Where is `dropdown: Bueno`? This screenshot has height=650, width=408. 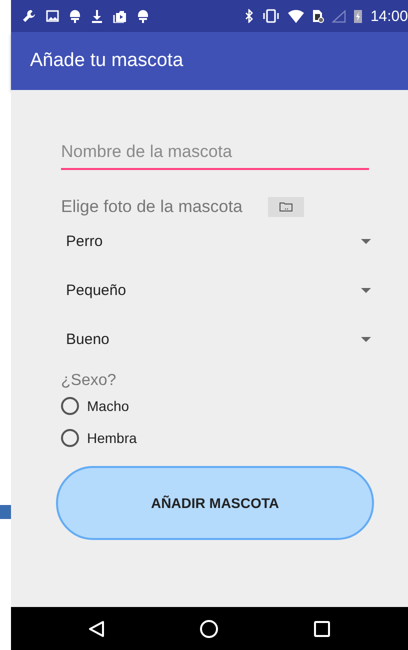 dropdown: Bueno is located at coordinates (216, 339).